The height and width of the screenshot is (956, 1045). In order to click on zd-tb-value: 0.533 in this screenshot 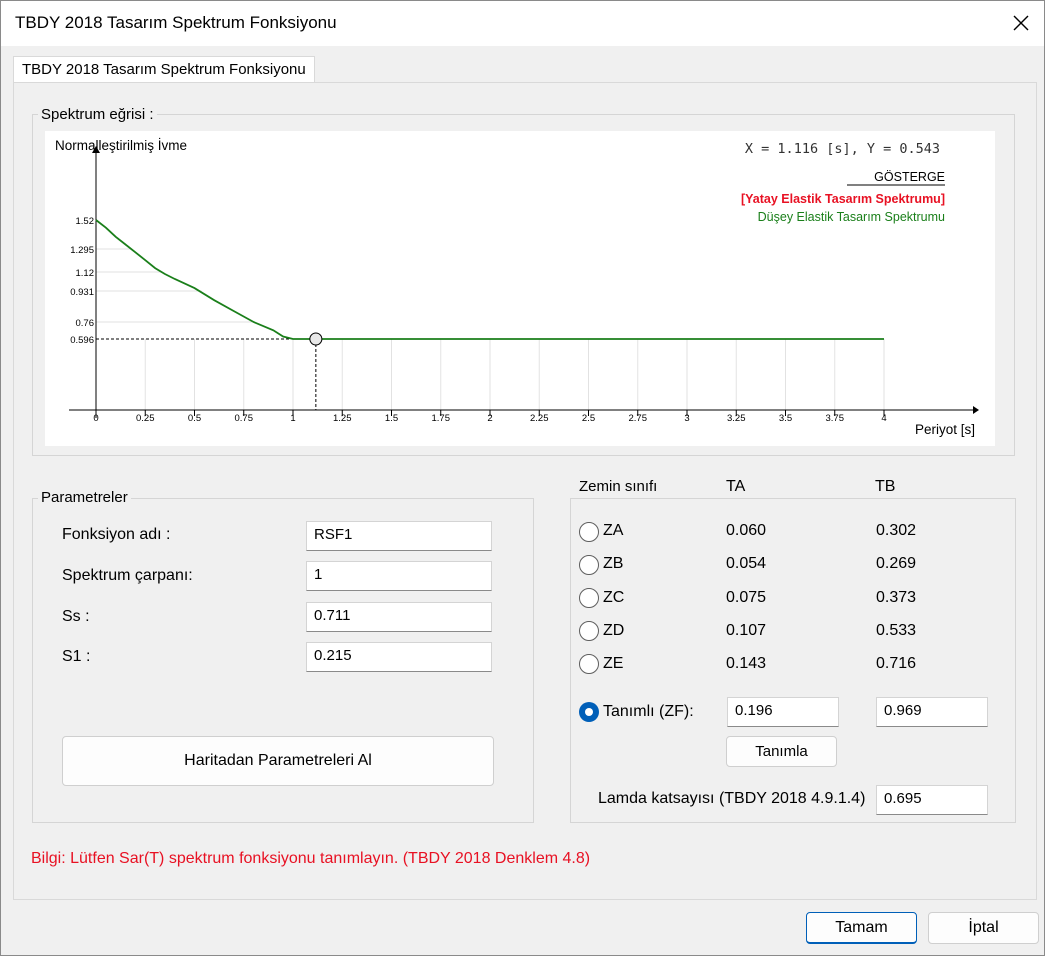, I will do `click(896, 630)`.